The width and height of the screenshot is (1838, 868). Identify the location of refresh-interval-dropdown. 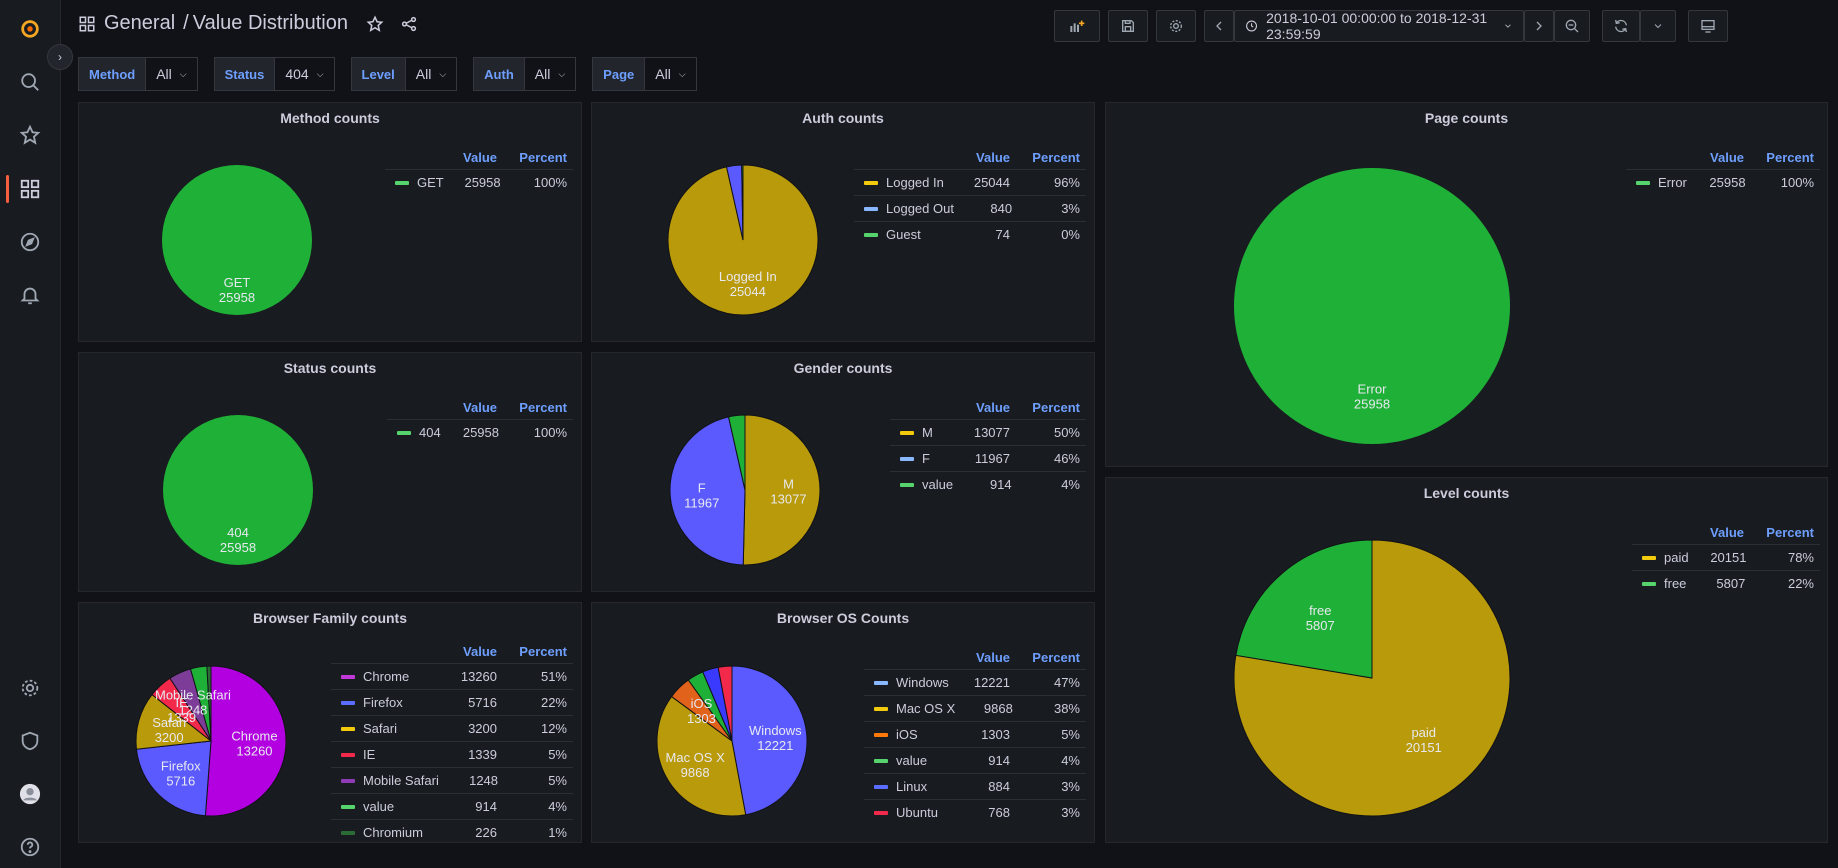
(1658, 26).